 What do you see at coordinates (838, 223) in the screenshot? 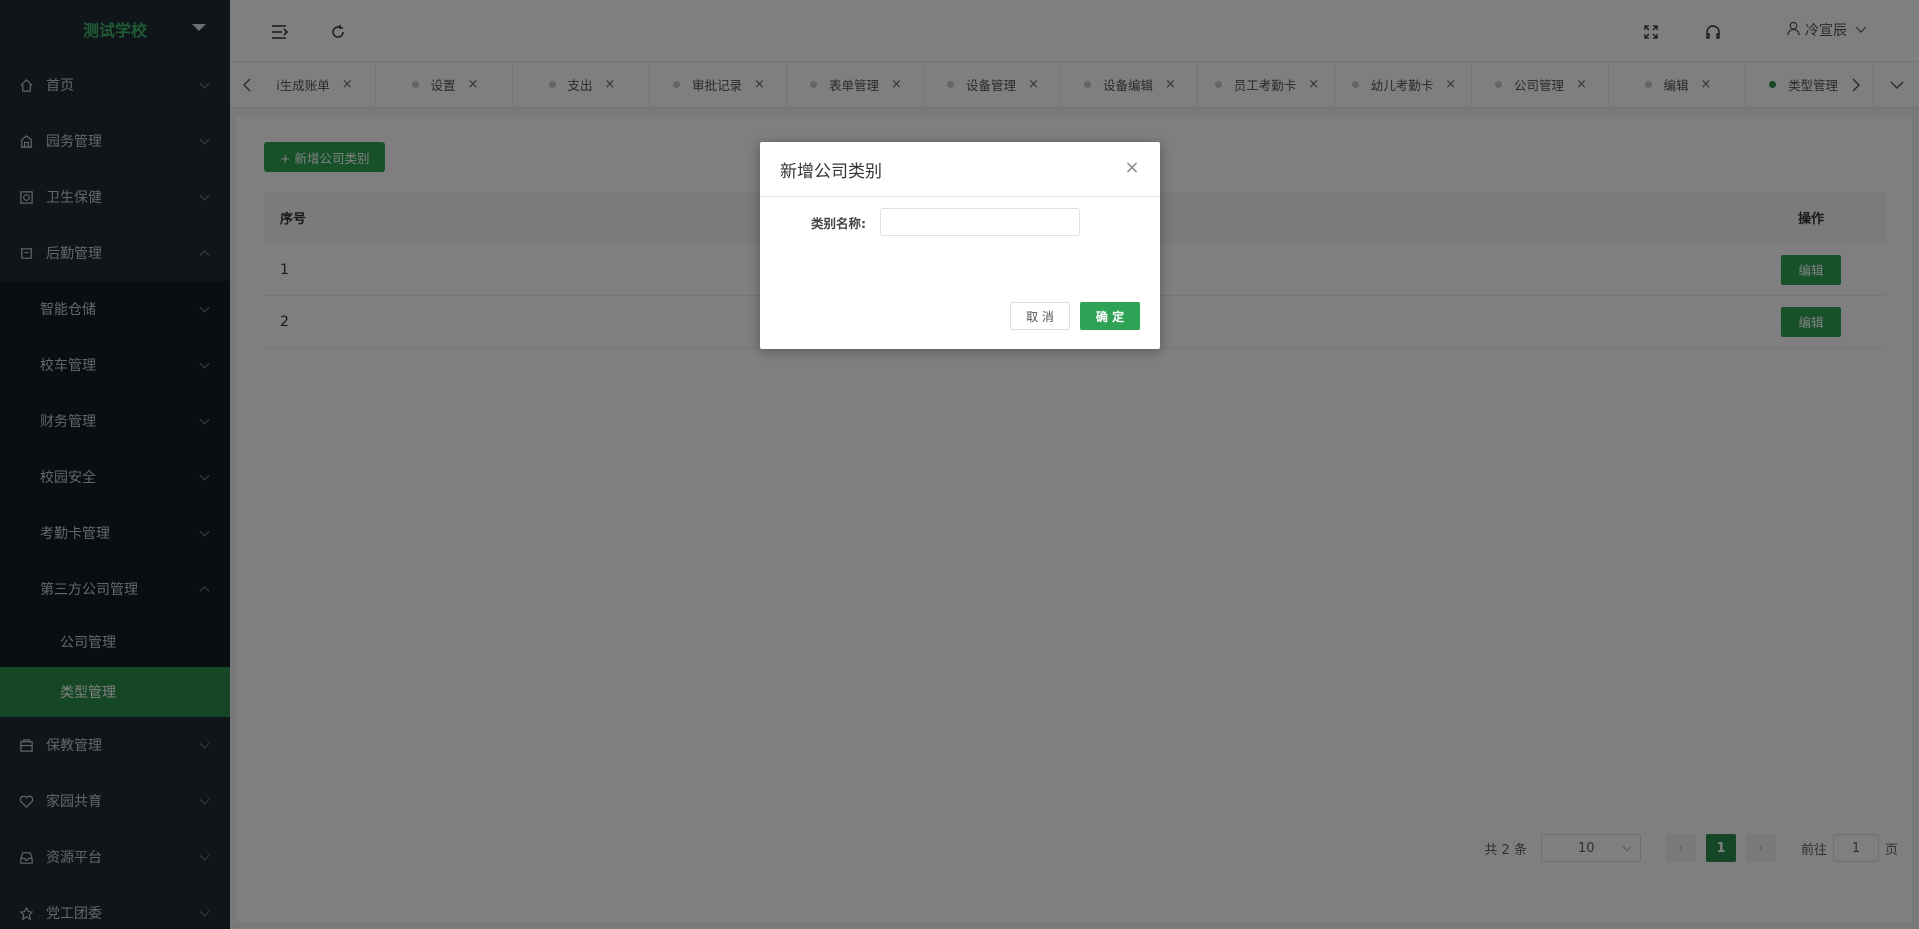
I see `category-name-label: 类别名称:` at bounding box center [838, 223].